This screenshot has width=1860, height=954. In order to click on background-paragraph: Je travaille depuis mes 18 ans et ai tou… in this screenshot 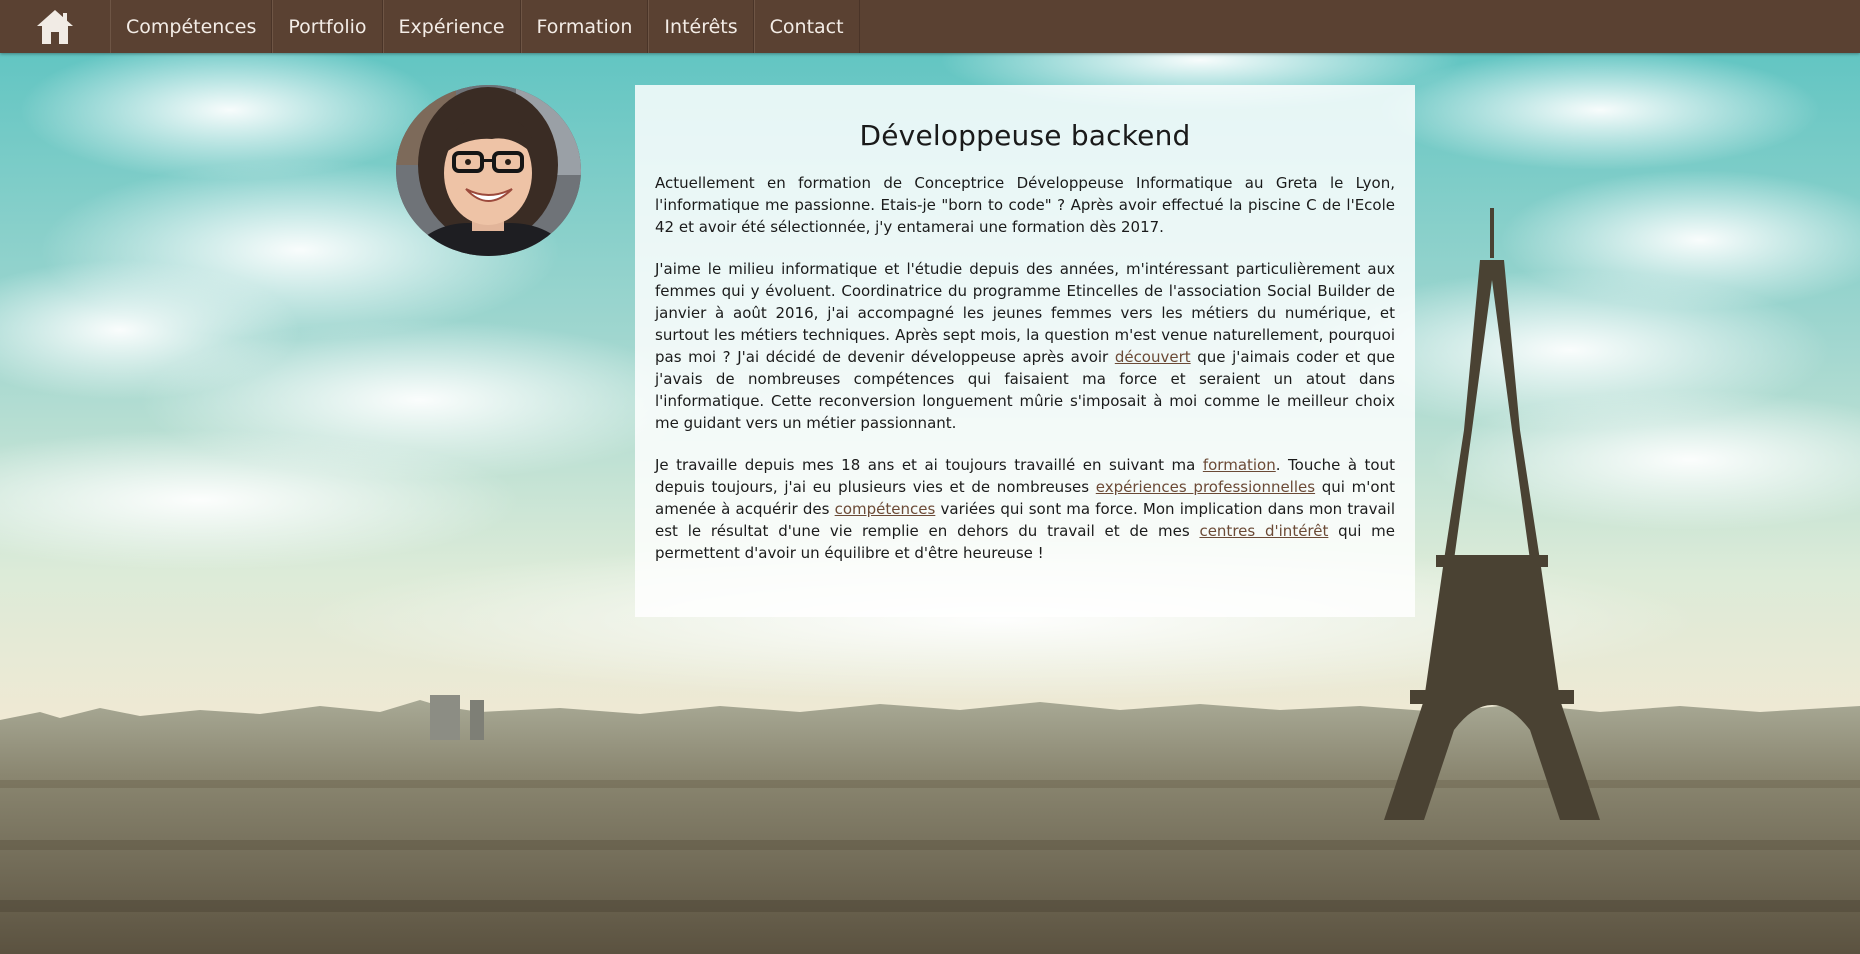, I will do `click(1025, 509)`.